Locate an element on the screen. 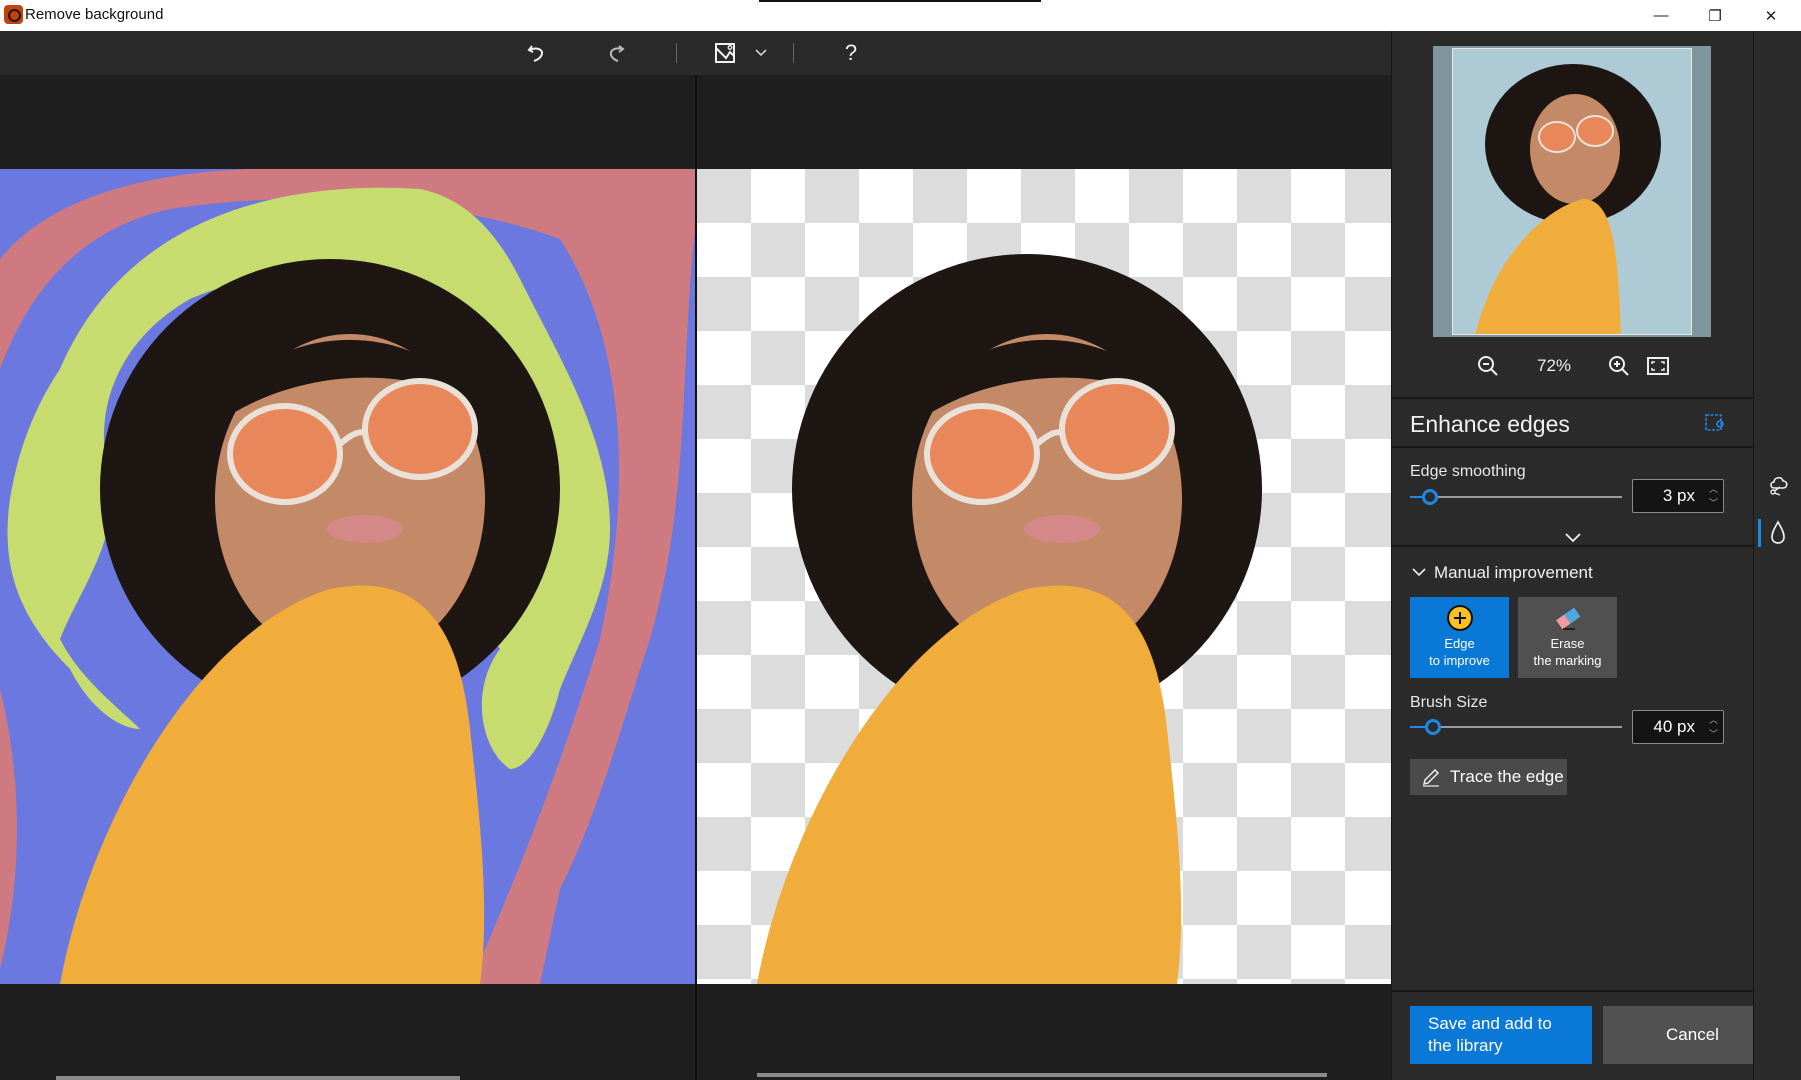 The height and width of the screenshot is (1080, 1801). right-horizontal-scrollbar is located at coordinates (1042, 1075).